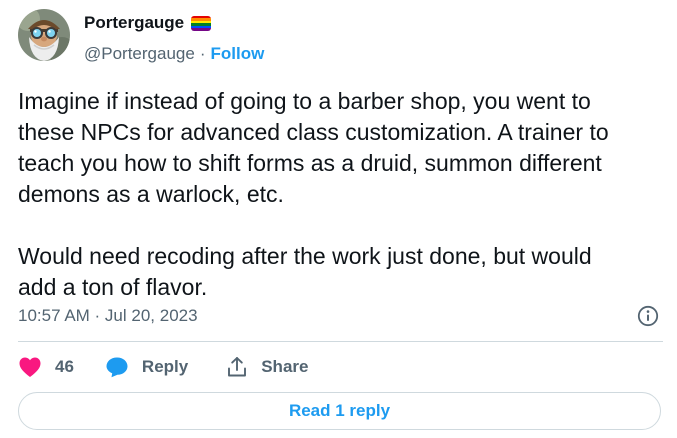 The height and width of the screenshot is (438, 677). I want to click on user-handle: @Portergauge, so click(139, 54).